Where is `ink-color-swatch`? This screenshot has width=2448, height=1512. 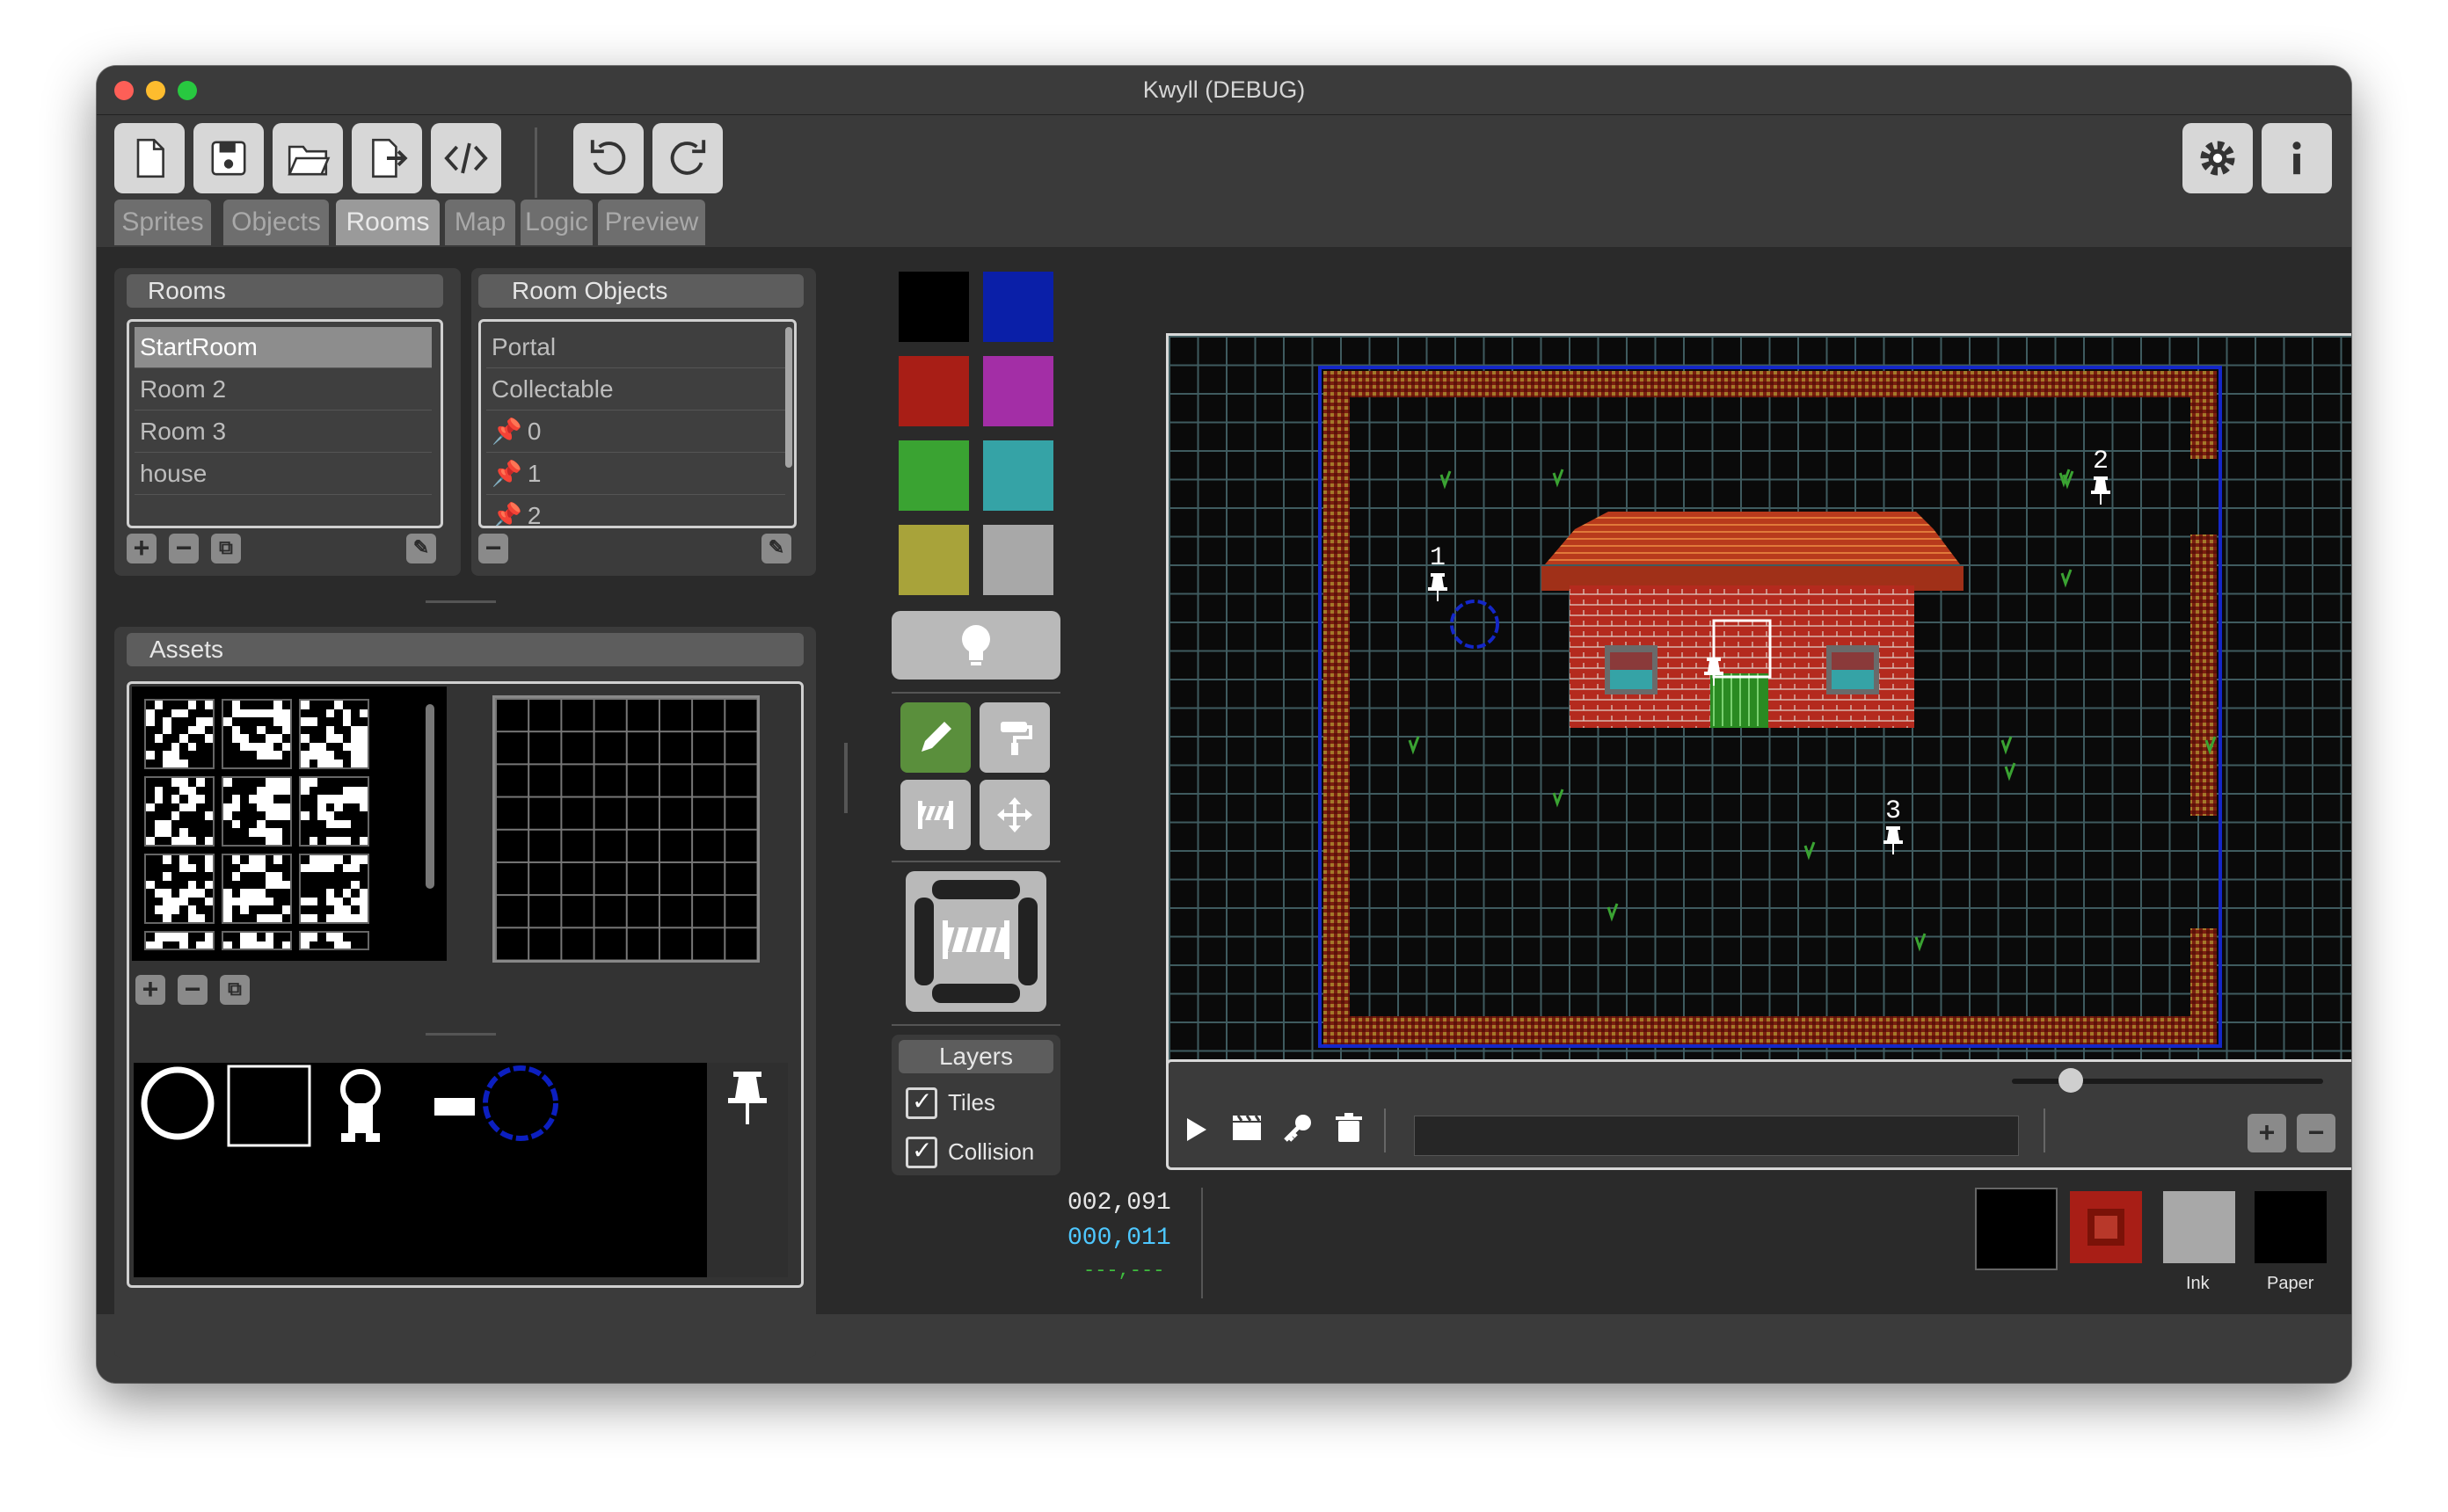
ink-color-swatch is located at coordinates (2199, 1227).